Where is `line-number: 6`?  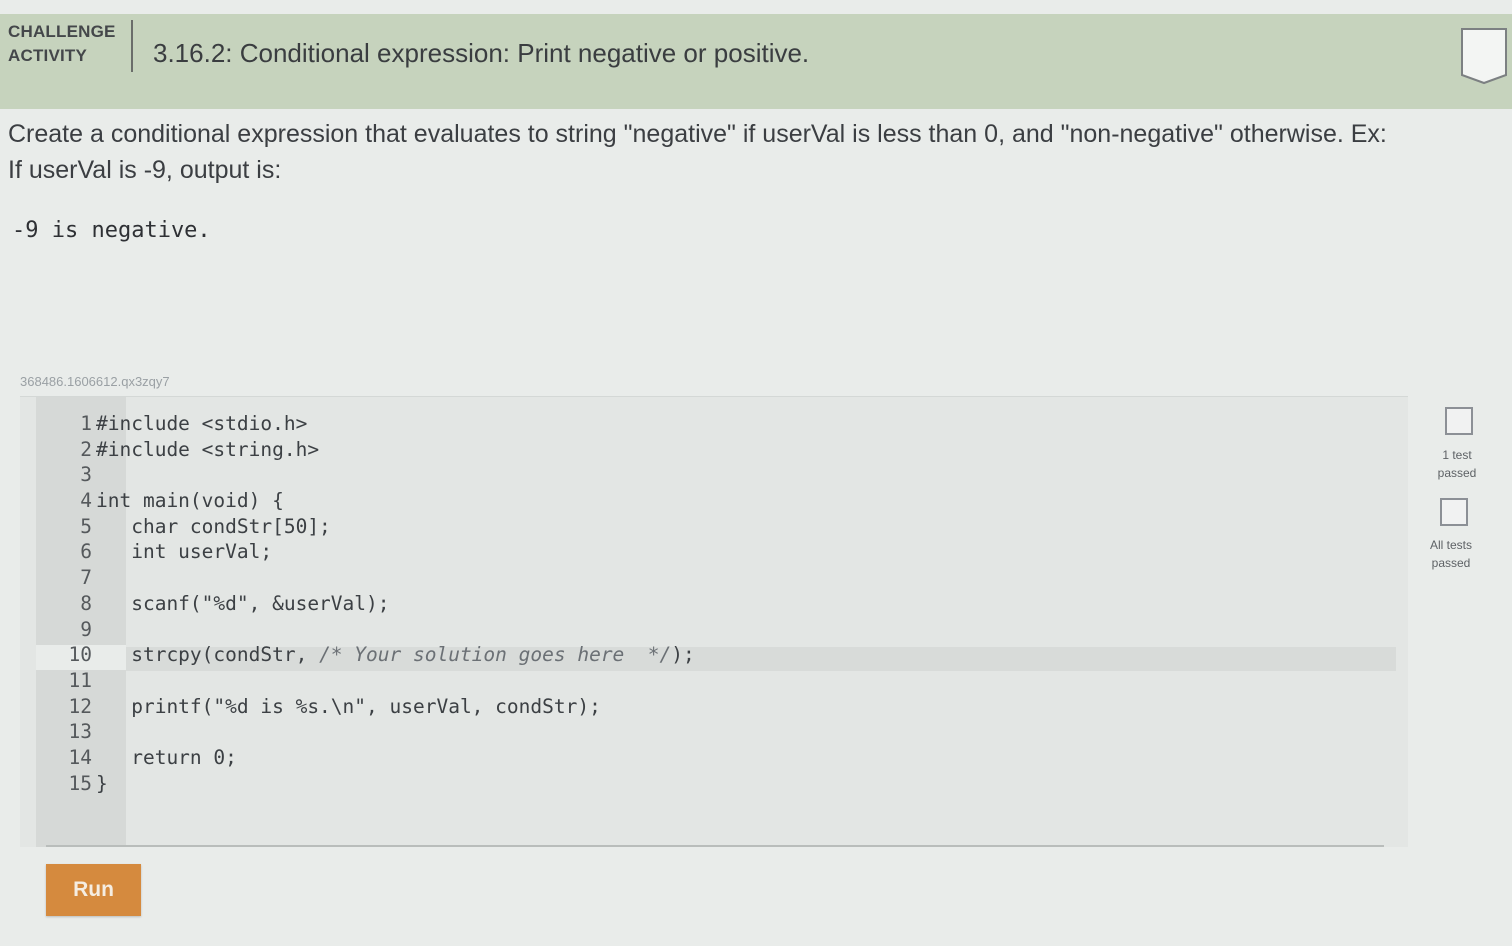 line-number: 6 is located at coordinates (86, 552).